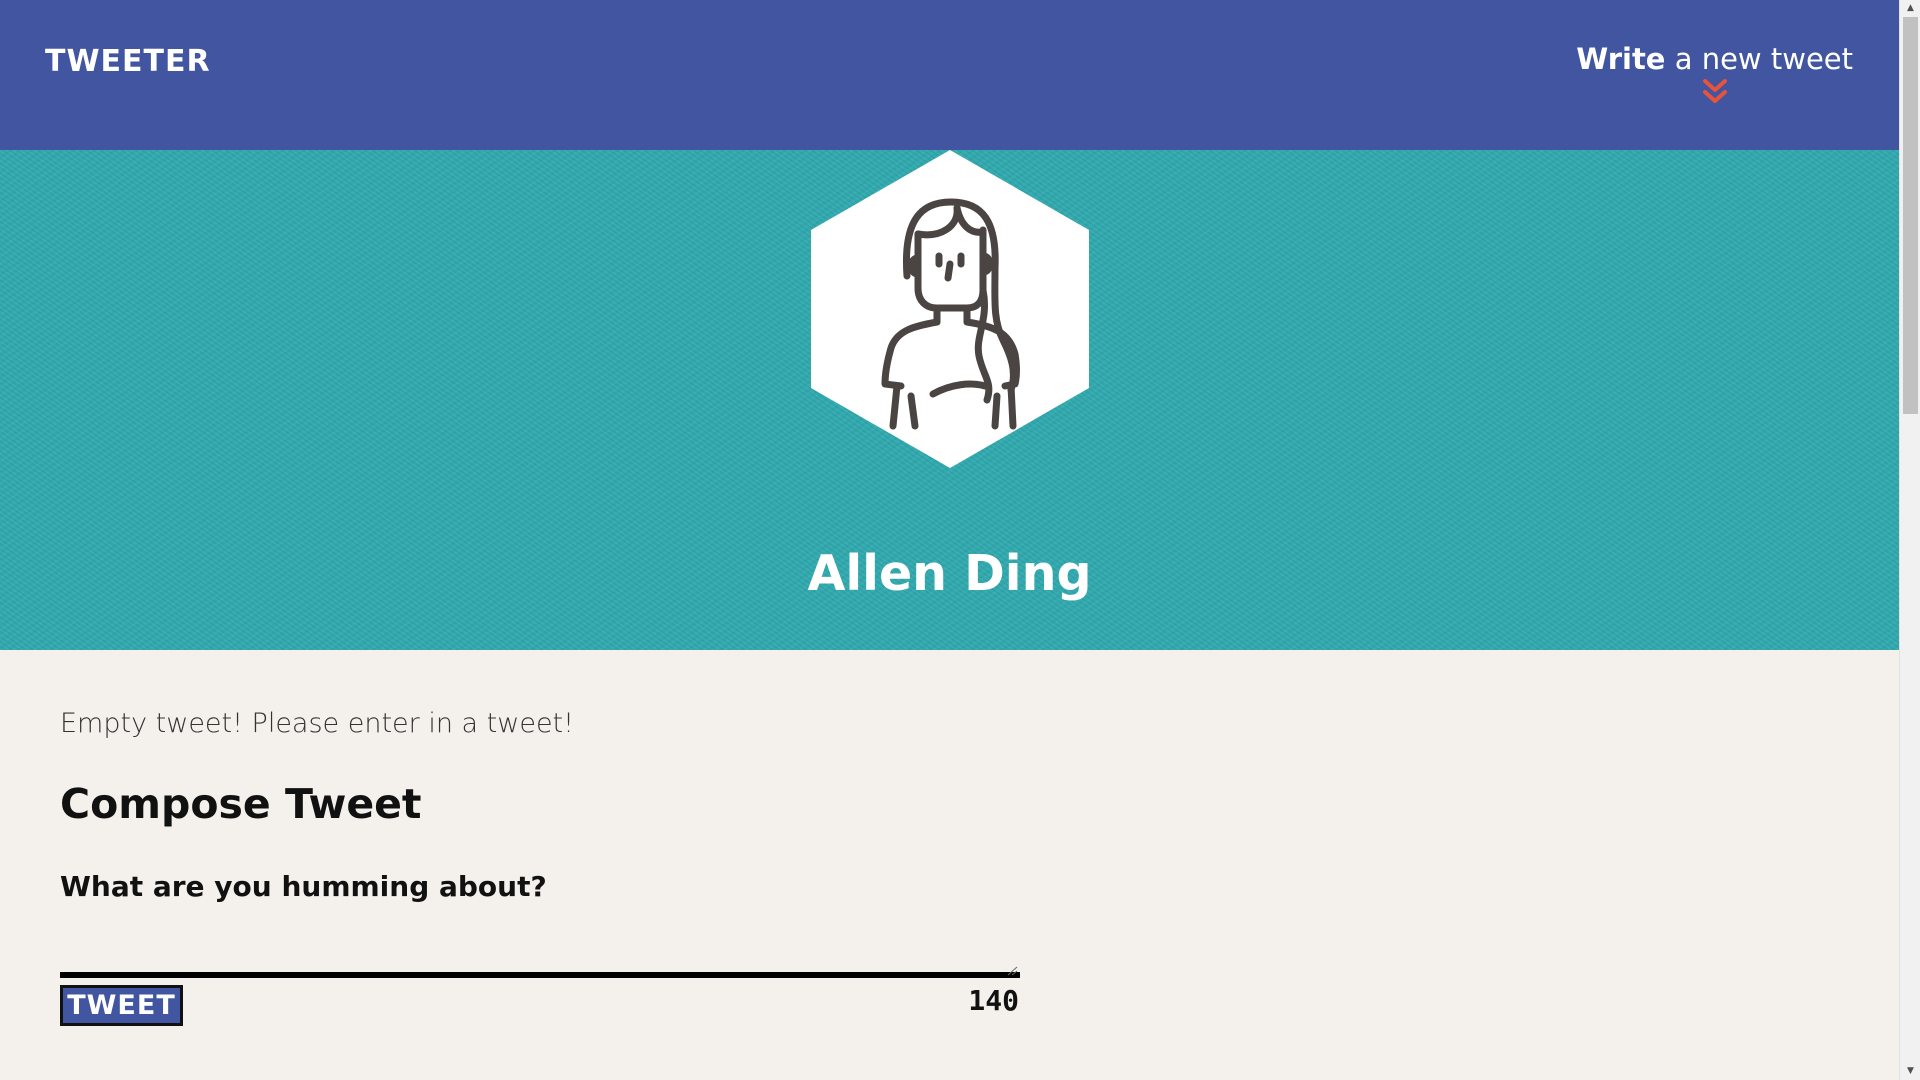  What do you see at coordinates (241, 804) in the screenshot?
I see `compose-title: Compose Tweet` at bounding box center [241, 804].